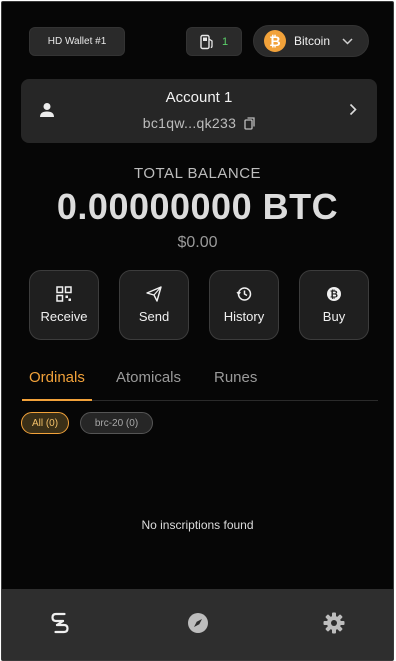 The width and height of the screenshot is (396, 661). Describe the element at coordinates (189, 123) in the screenshot. I see `account-address: bc1qw...qk233` at that location.